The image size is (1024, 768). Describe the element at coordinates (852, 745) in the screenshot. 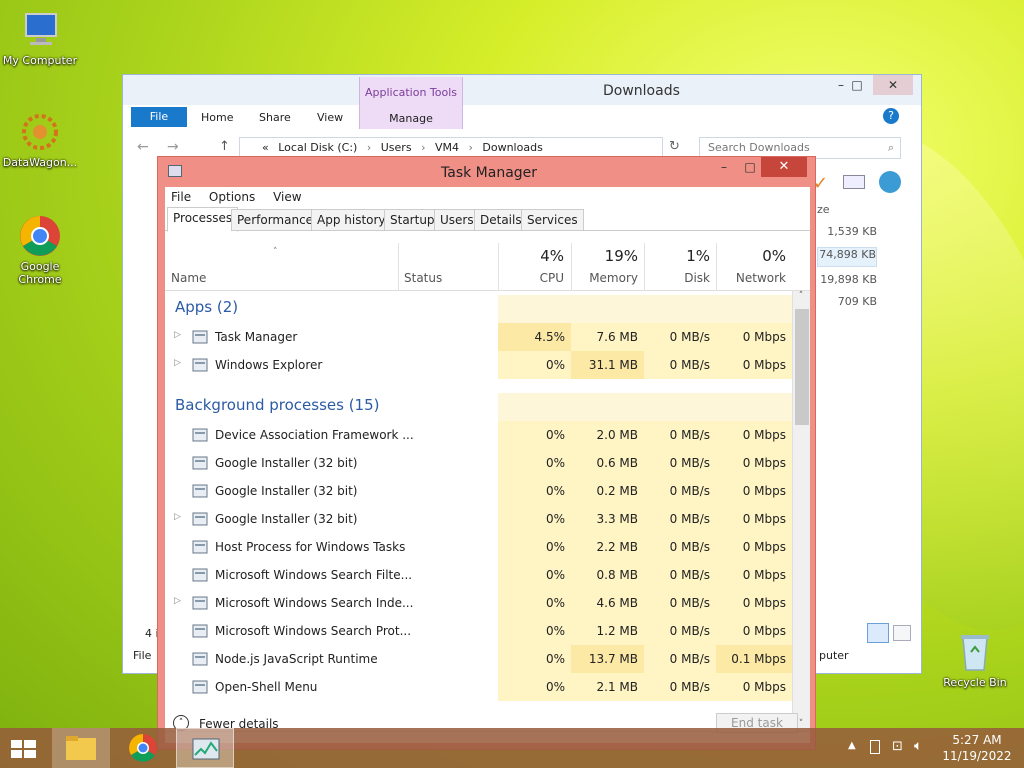

I see `show-hidden-icons-icon: ▲` at that location.